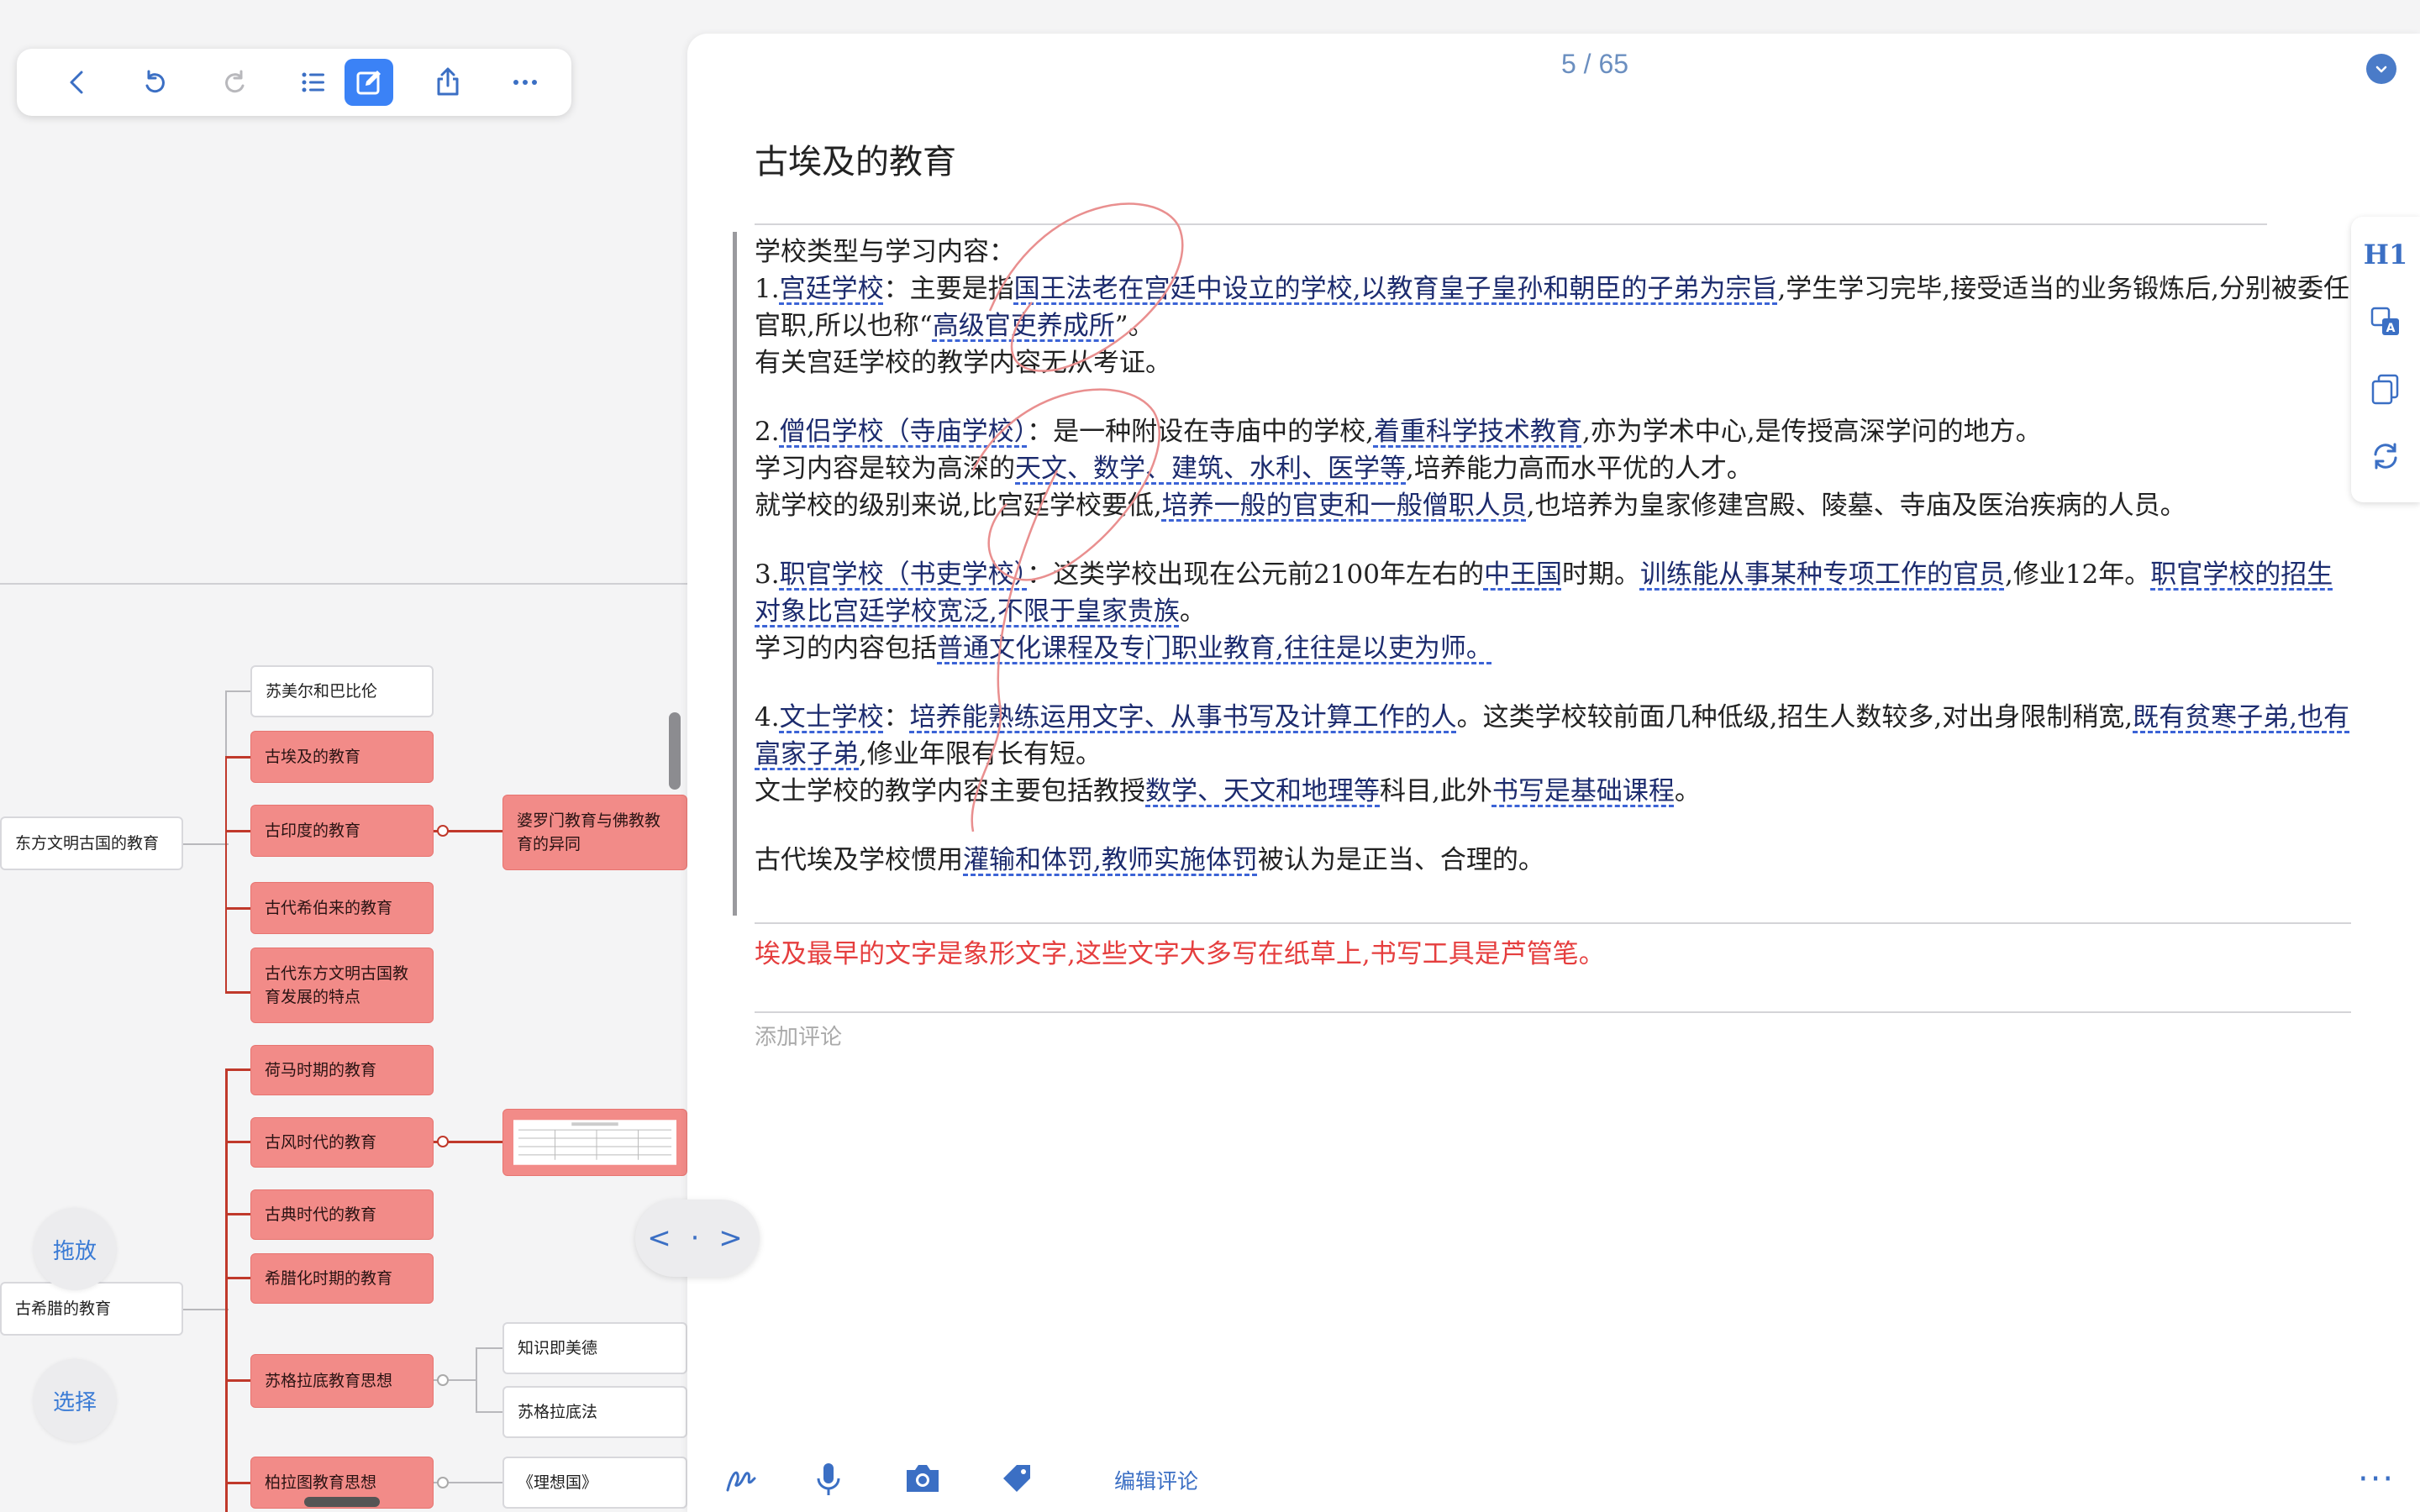  Describe the element at coordinates (1228, 791) in the screenshot. I see `paragraph: 文士学校的教学内容主要包括教授数学、天文和地理等科目,此外书写是基础课程。` at that location.